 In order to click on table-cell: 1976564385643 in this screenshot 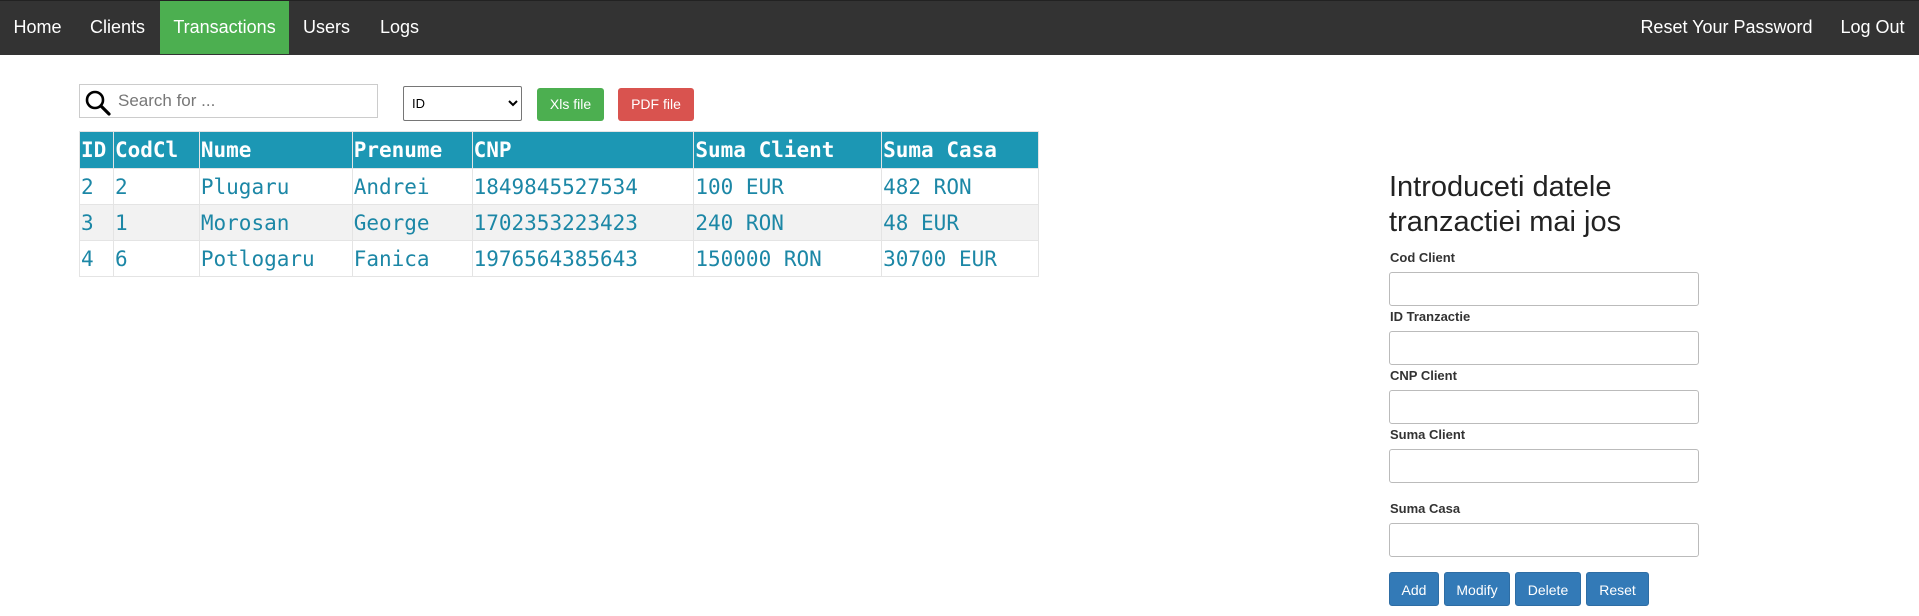, I will do `click(583, 258)`.